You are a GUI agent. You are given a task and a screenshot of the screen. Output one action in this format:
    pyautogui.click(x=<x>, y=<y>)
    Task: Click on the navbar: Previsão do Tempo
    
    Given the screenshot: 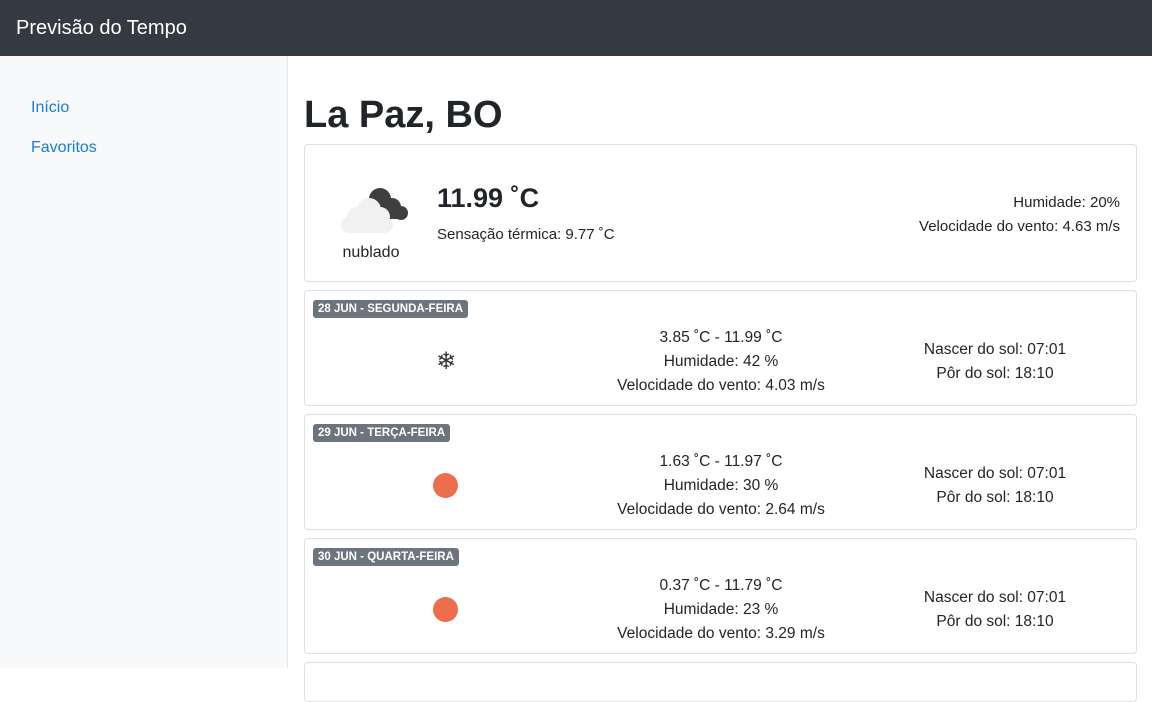 What is the action you would take?
    pyautogui.click(x=576, y=28)
    